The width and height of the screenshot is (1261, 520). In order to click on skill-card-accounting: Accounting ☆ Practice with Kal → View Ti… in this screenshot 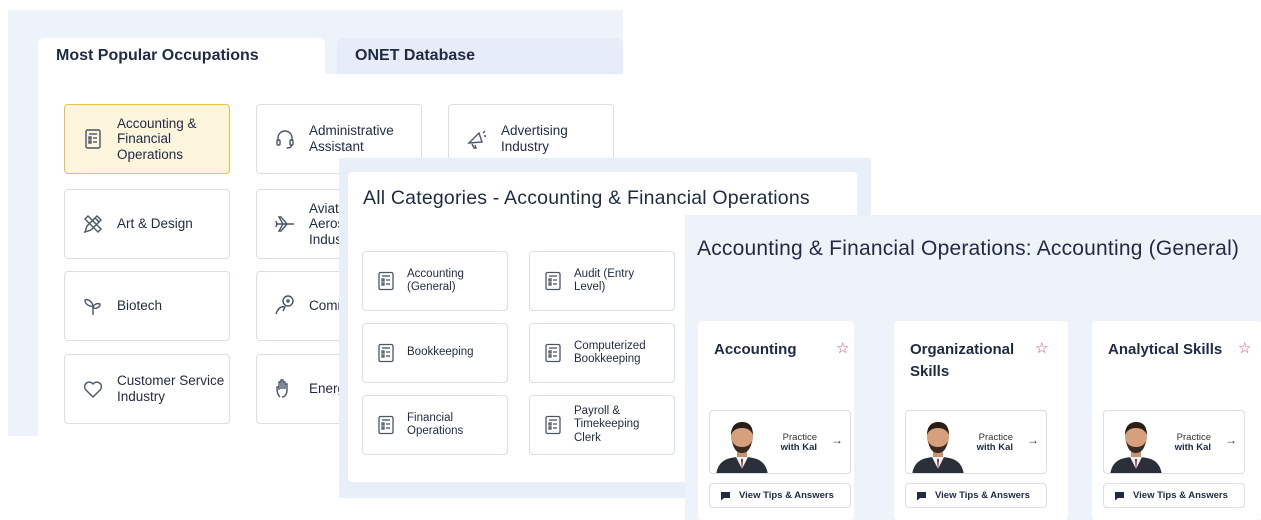, I will do `click(776, 420)`.